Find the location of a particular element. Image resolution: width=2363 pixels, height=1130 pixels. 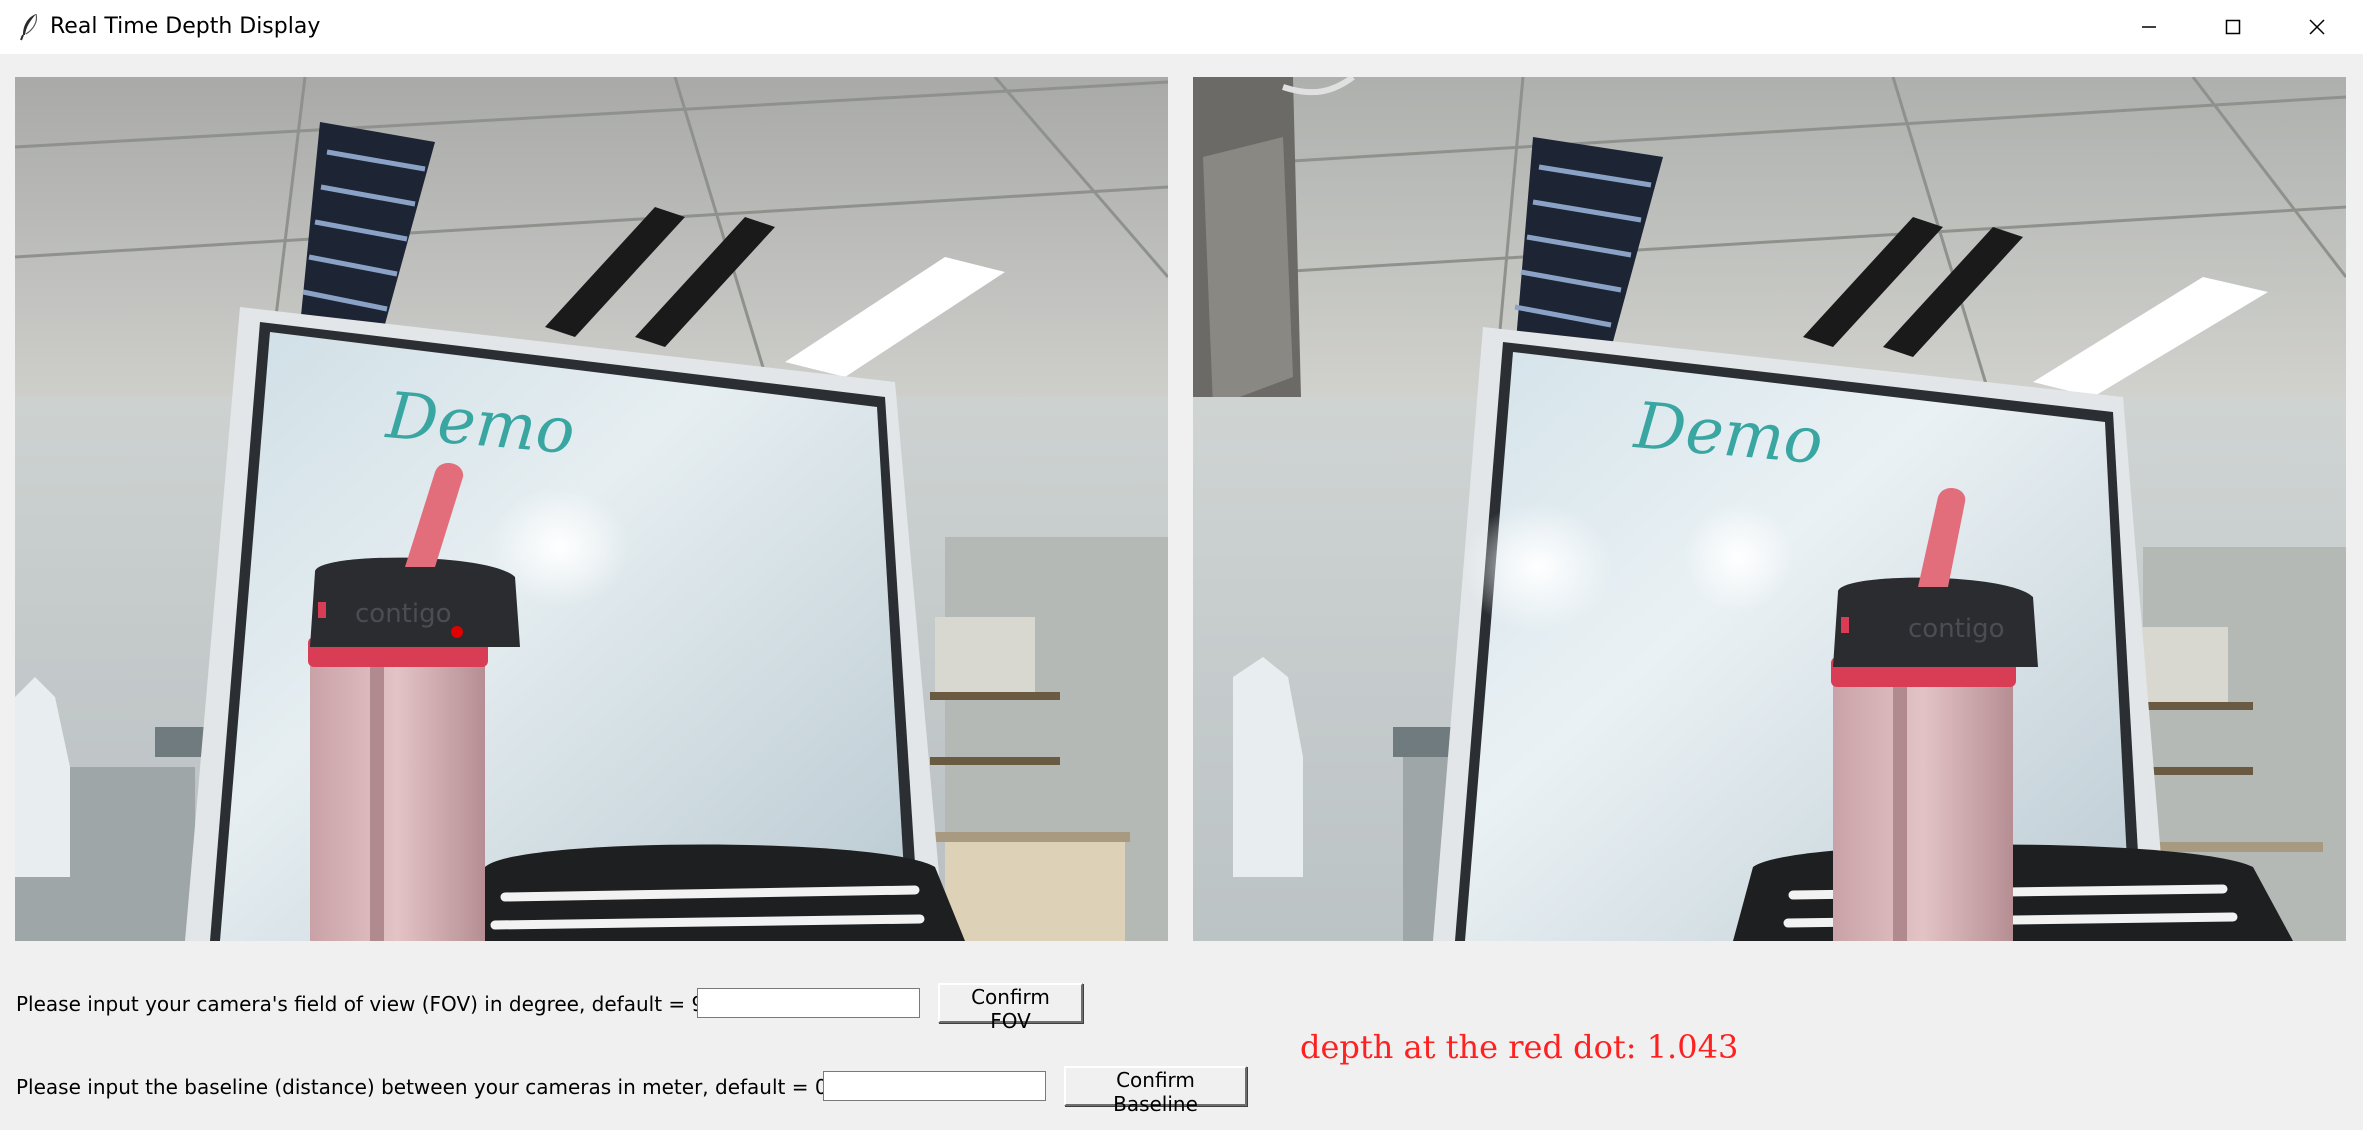

depth-readout: depth at the red dot: 1.043 is located at coordinates (1519, 1047).